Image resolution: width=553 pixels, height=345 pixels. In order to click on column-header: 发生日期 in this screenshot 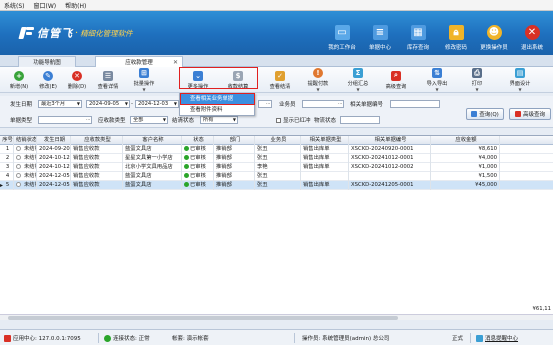, I will do `click(54, 140)`.